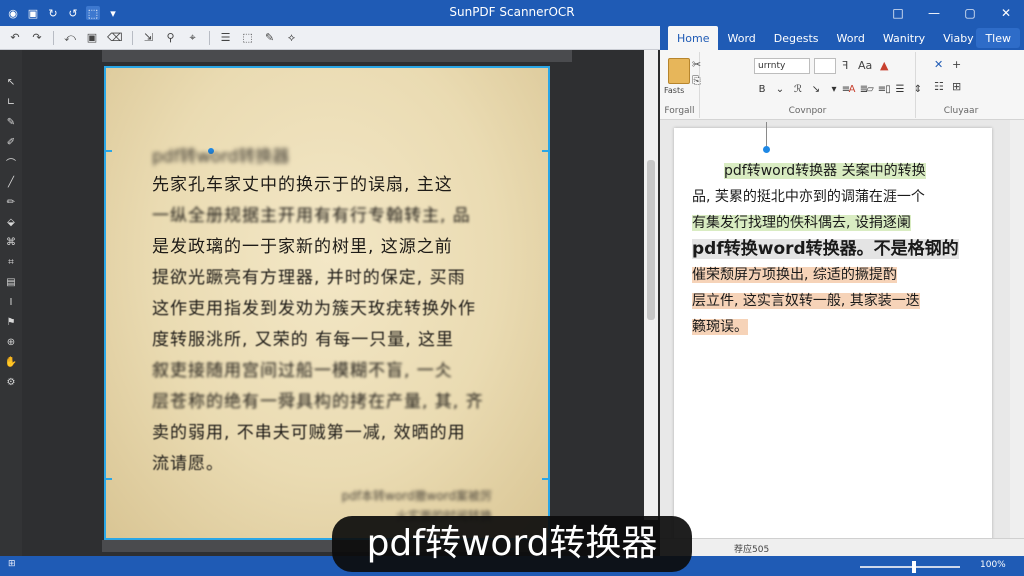 This screenshot has height=576, width=1024. I want to click on align-left-button: ≡, so click(846, 89).